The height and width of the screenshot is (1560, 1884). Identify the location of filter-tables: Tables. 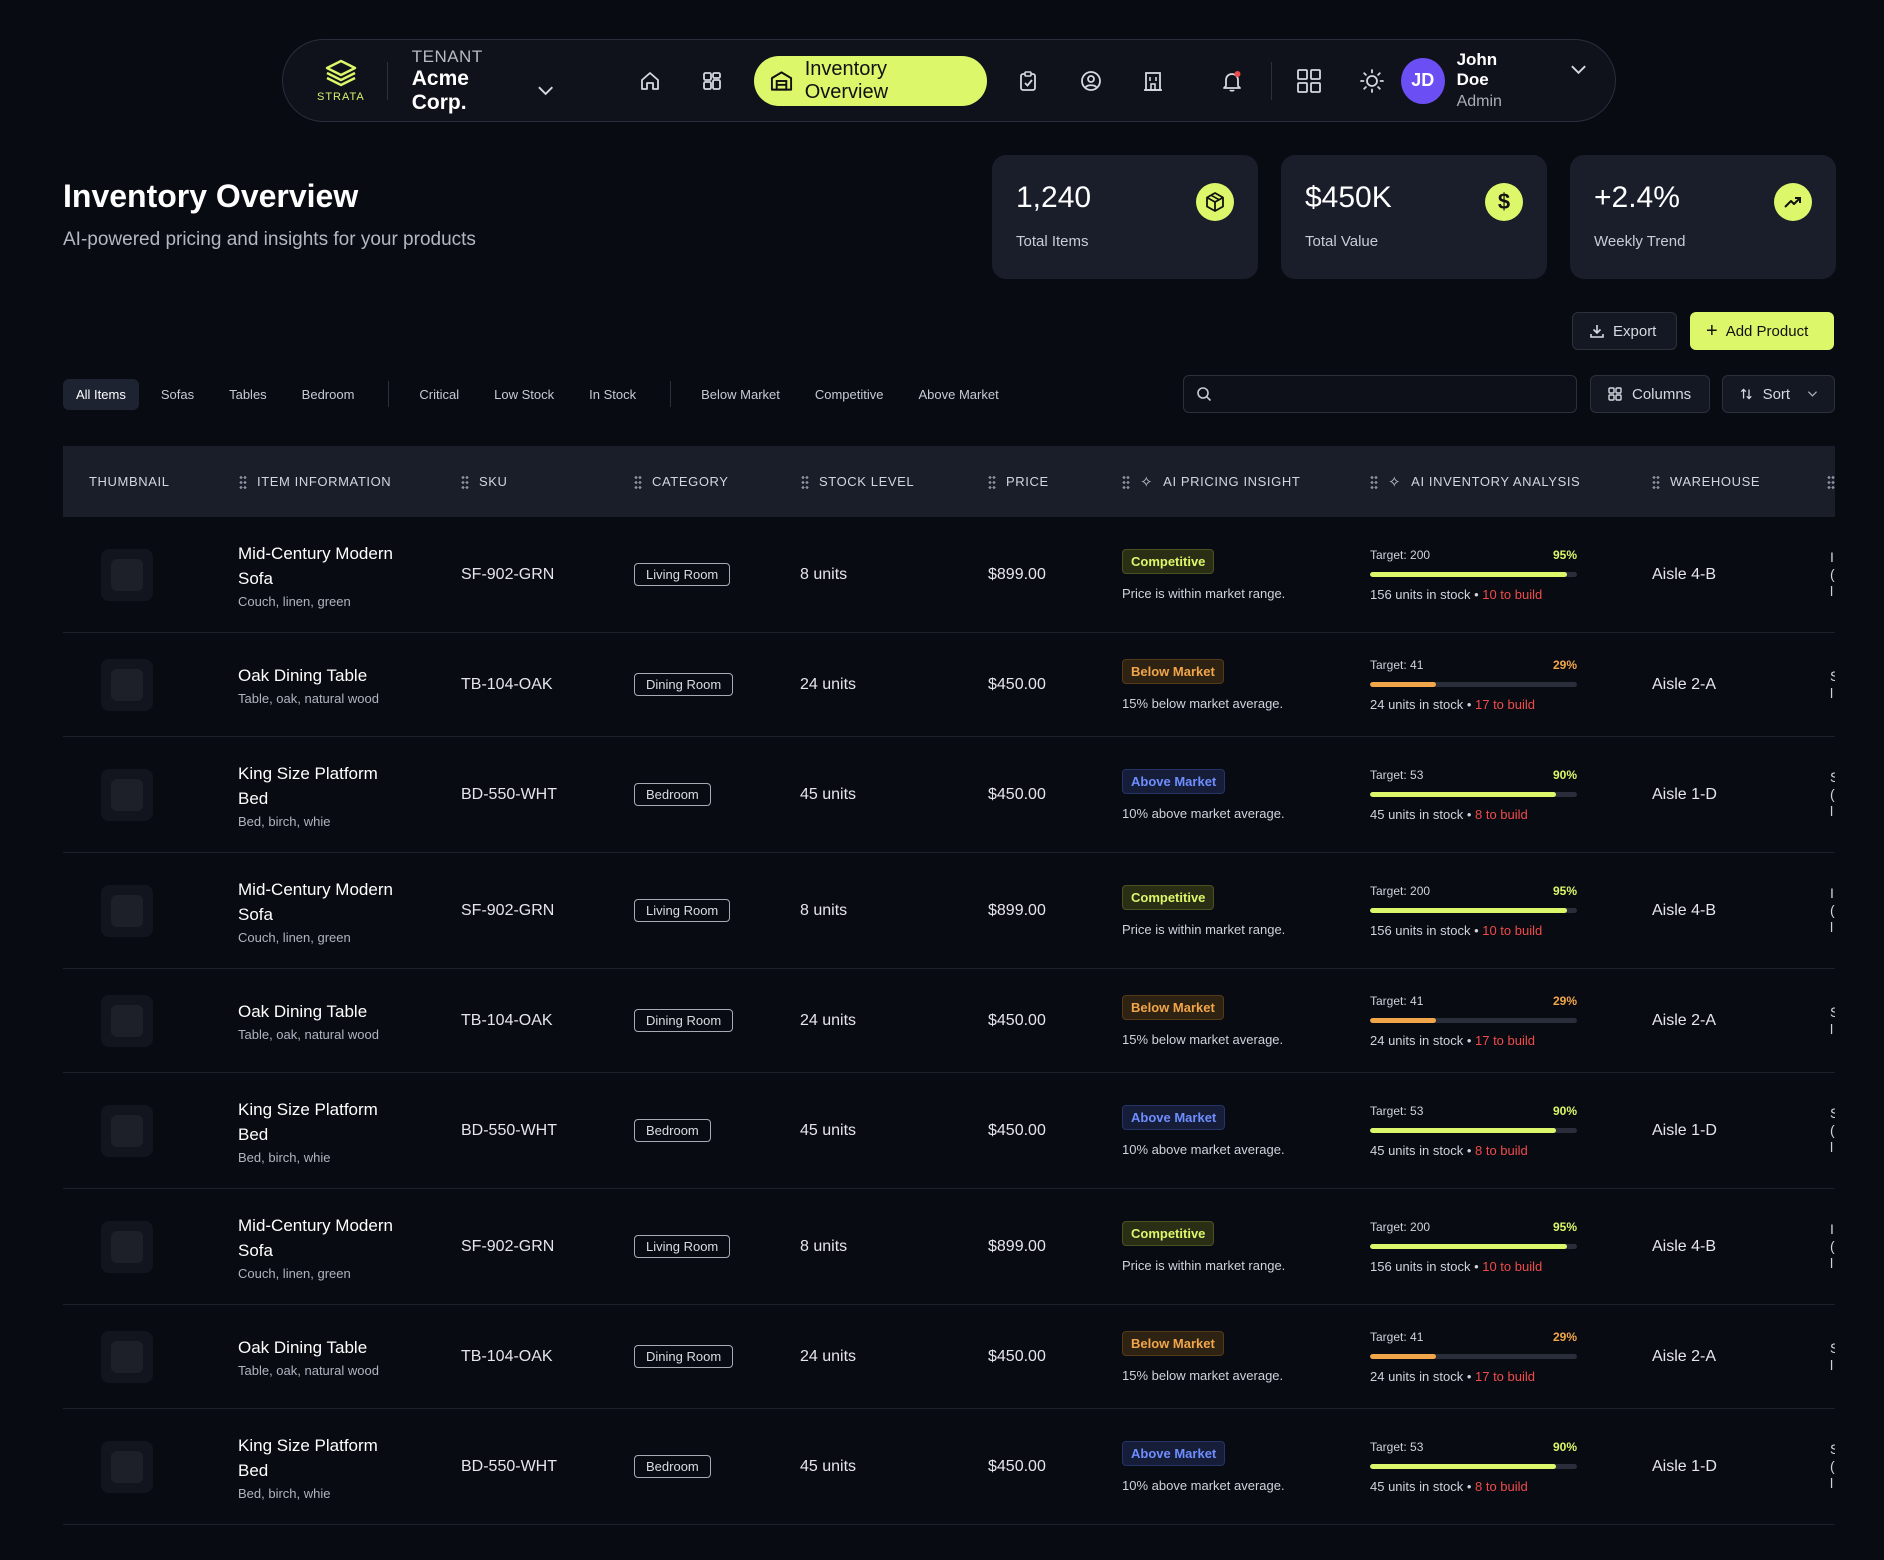
(248, 394).